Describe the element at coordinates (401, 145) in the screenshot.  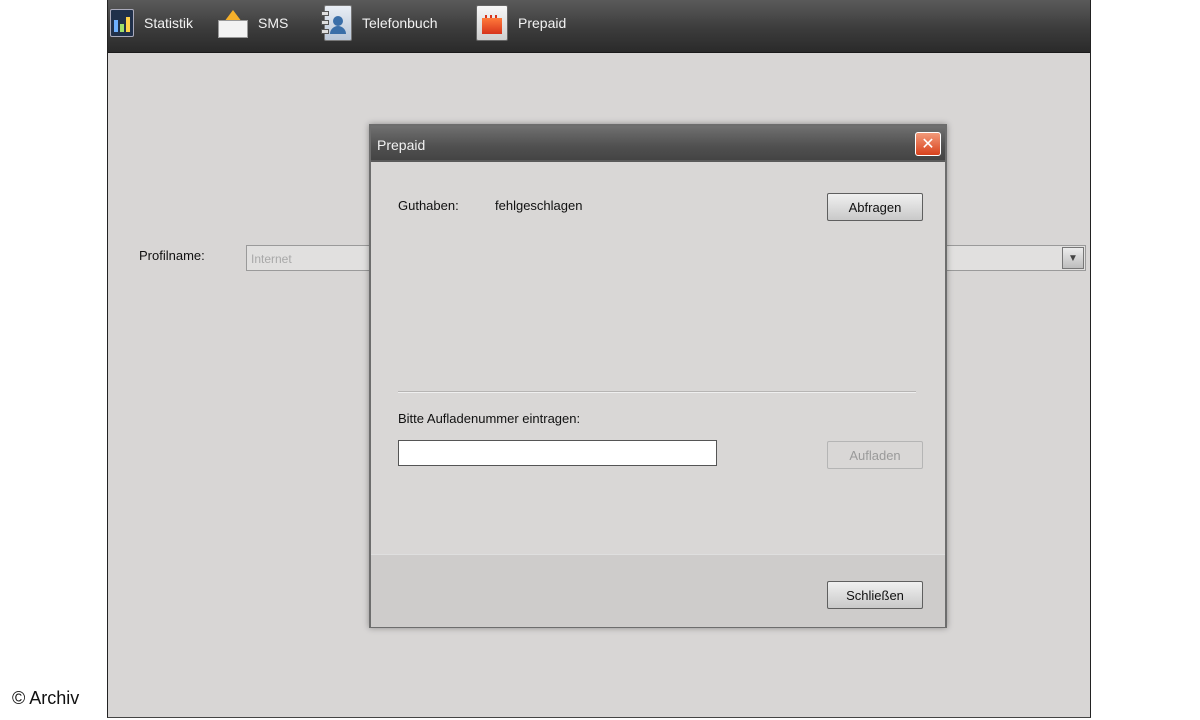
I see `dialog-title: Prepaid` at that location.